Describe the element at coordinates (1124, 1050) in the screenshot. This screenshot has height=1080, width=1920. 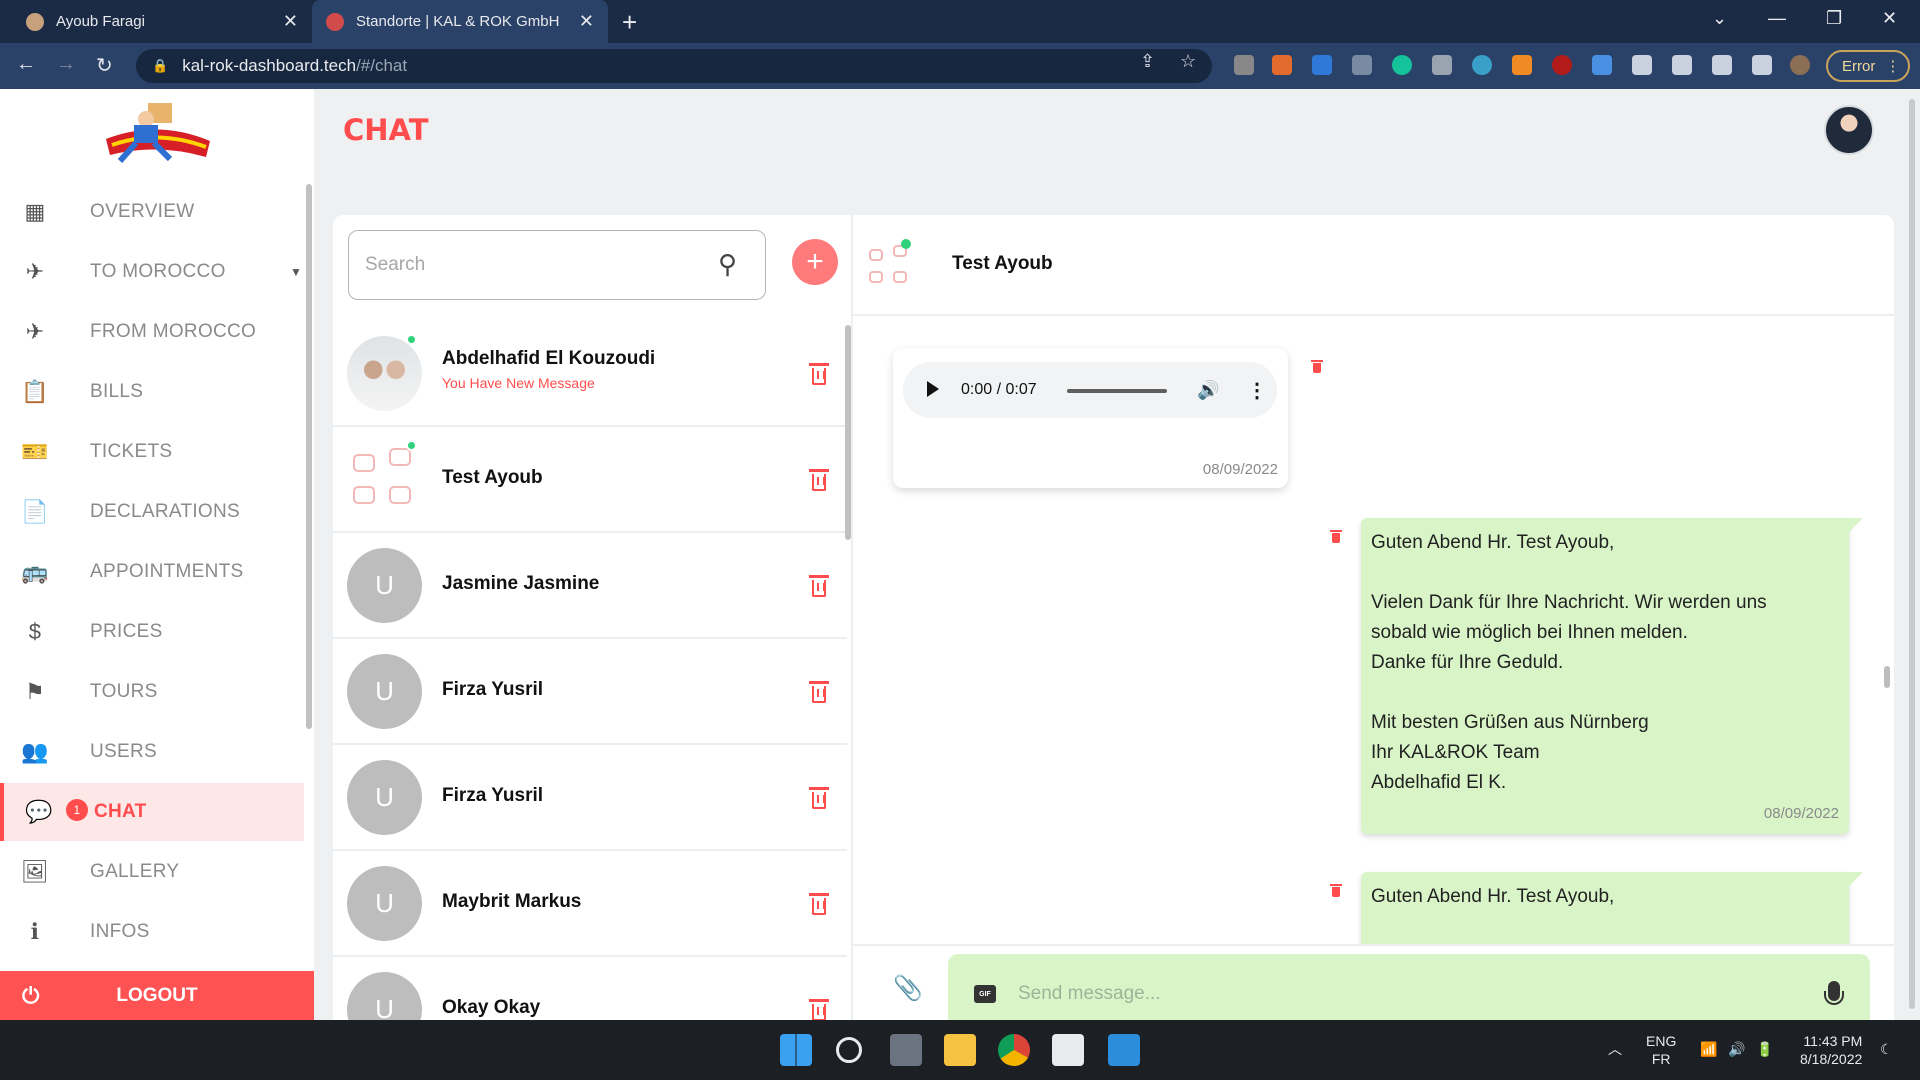
I see `vscode-icon` at that location.